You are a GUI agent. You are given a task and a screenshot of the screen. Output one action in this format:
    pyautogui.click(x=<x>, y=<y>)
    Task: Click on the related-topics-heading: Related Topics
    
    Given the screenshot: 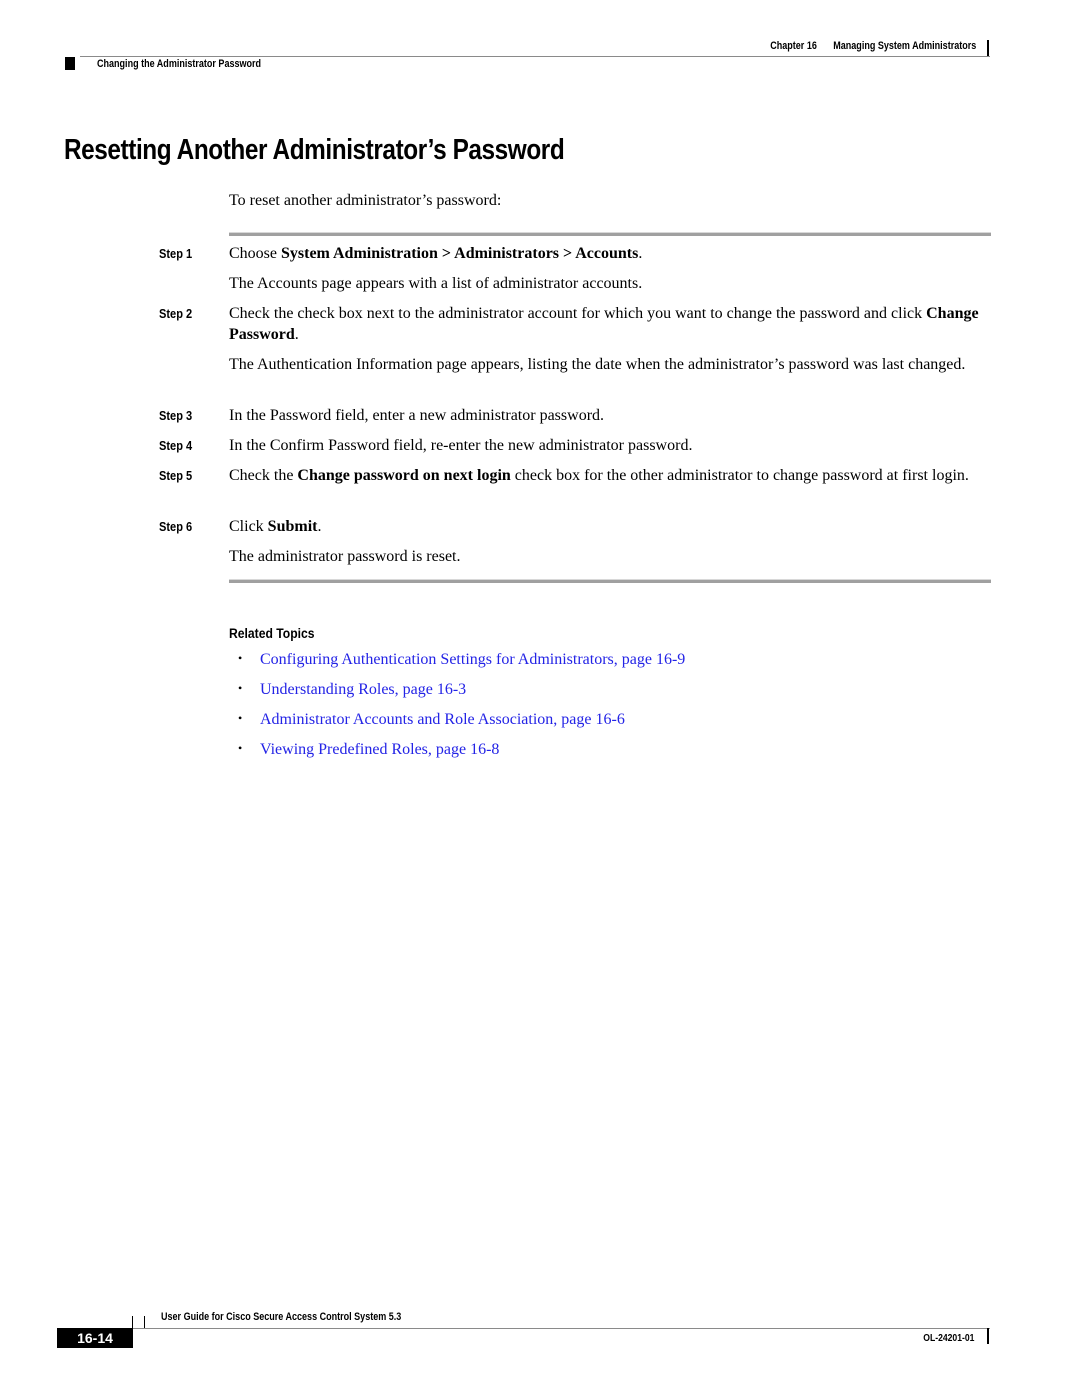 What is the action you would take?
    pyautogui.click(x=272, y=633)
    